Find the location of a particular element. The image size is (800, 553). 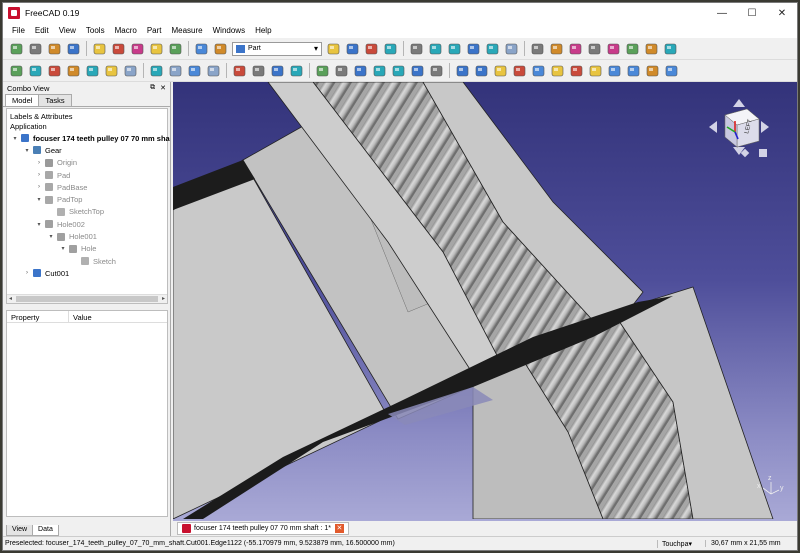

cone-tool-icon is located at coordinates (93, 71).